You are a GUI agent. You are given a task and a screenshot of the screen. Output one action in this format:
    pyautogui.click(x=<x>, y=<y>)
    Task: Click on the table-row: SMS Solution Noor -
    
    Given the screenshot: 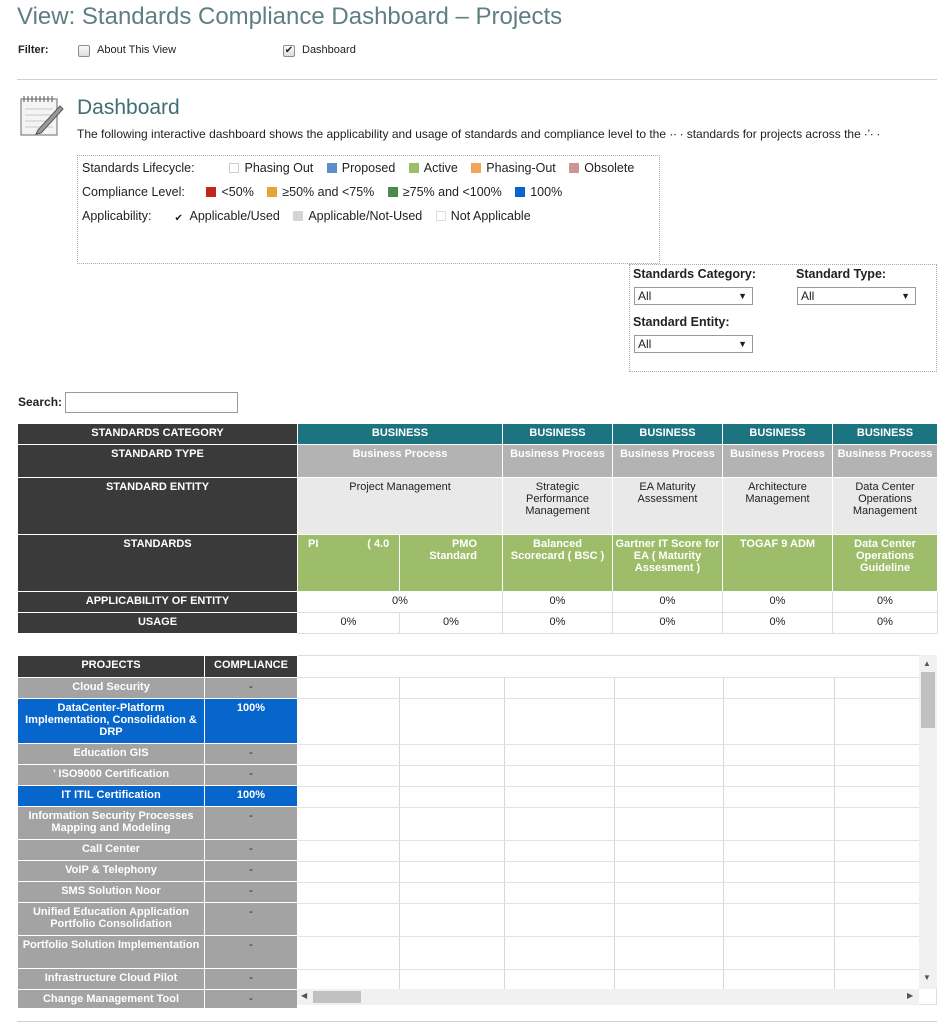 What is the action you would take?
    pyautogui.click(x=157, y=892)
    